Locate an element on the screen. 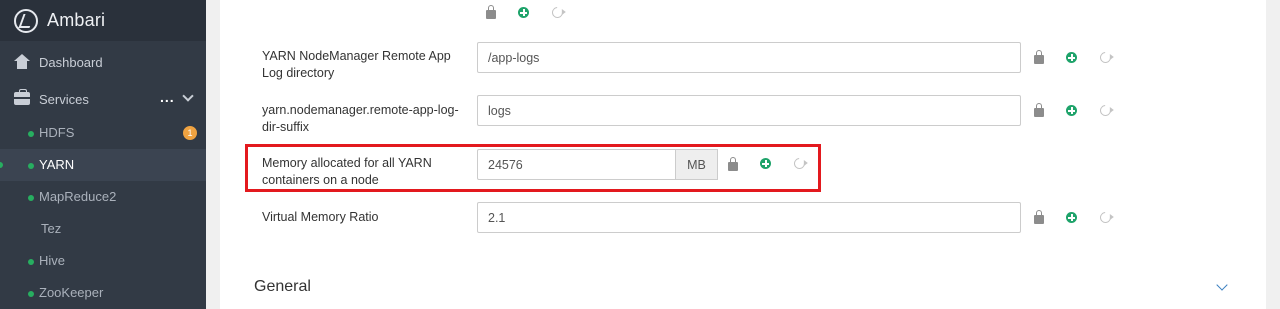  remote-app-log-dir-suffix-input: logs is located at coordinates (749, 110).